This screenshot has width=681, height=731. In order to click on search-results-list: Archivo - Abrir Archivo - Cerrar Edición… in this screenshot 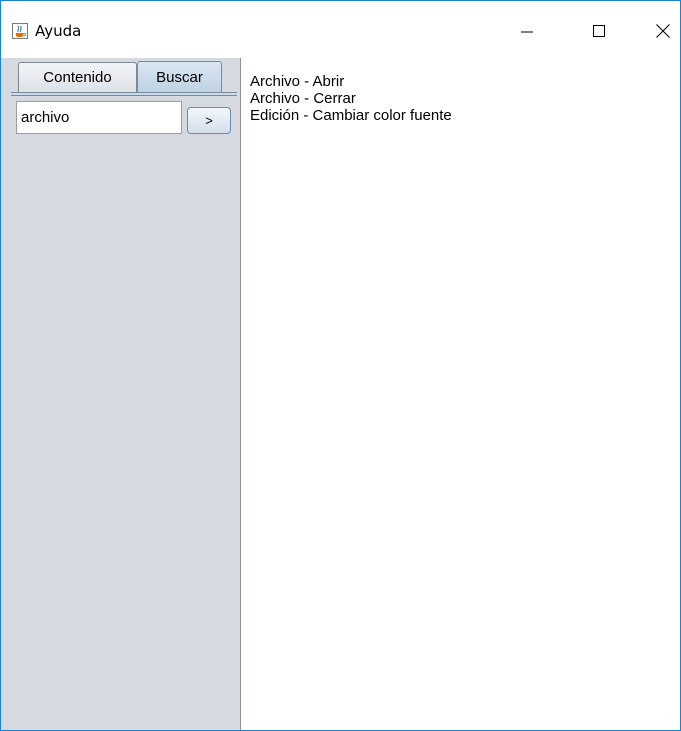, I will do `click(351, 98)`.